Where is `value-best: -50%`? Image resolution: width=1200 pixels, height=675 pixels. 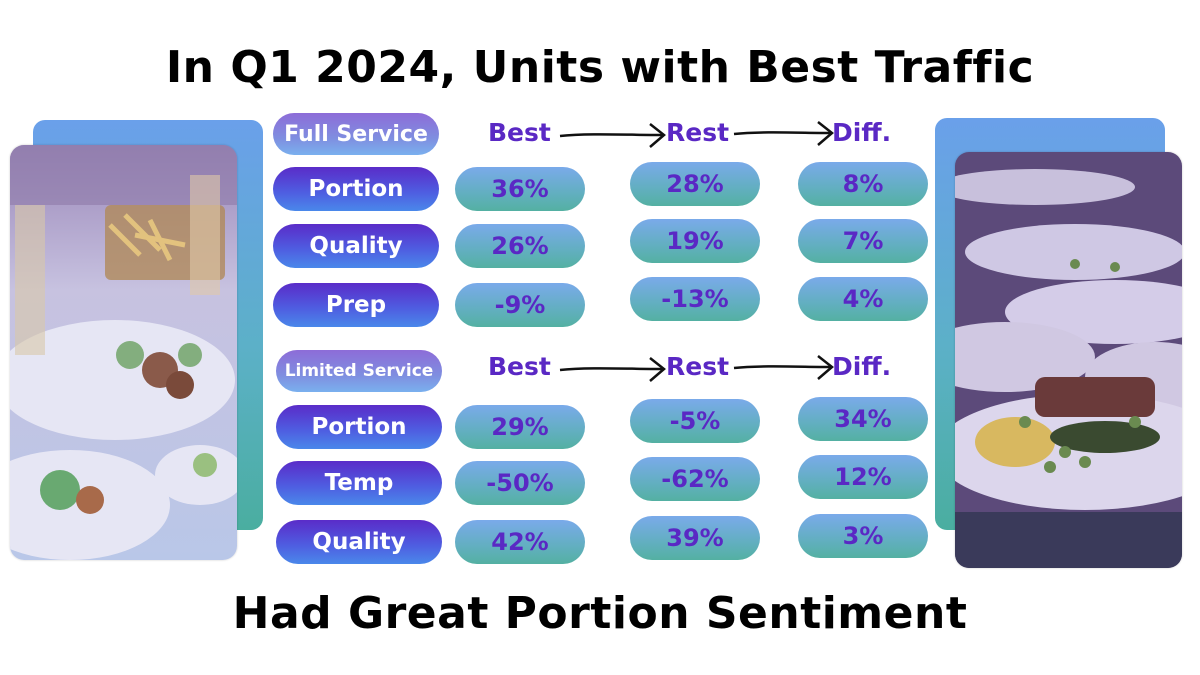
value-best: -50% is located at coordinates (520, 483).